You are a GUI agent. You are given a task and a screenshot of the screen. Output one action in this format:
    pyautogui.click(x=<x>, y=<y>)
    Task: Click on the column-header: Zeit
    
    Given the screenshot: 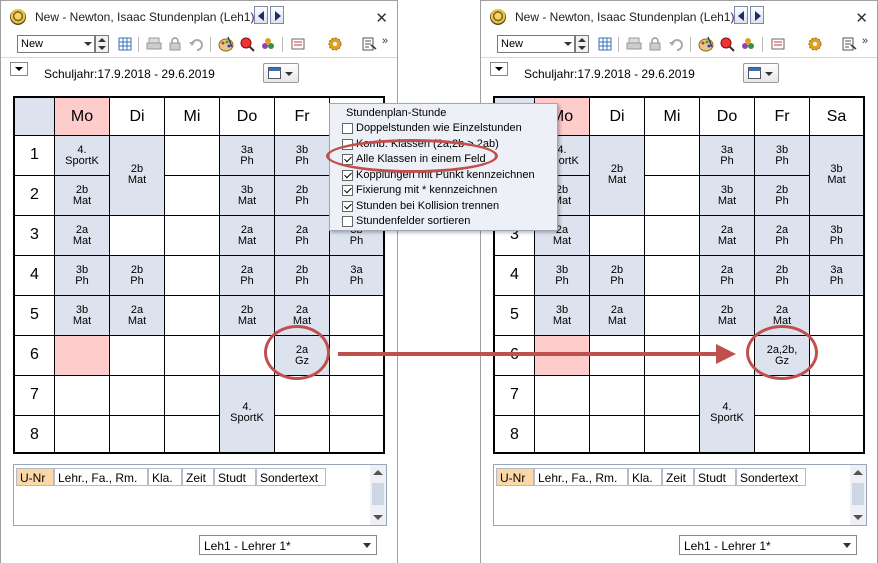 What is the action you would take?
    pyautogui.click(x=678, y=477)
    